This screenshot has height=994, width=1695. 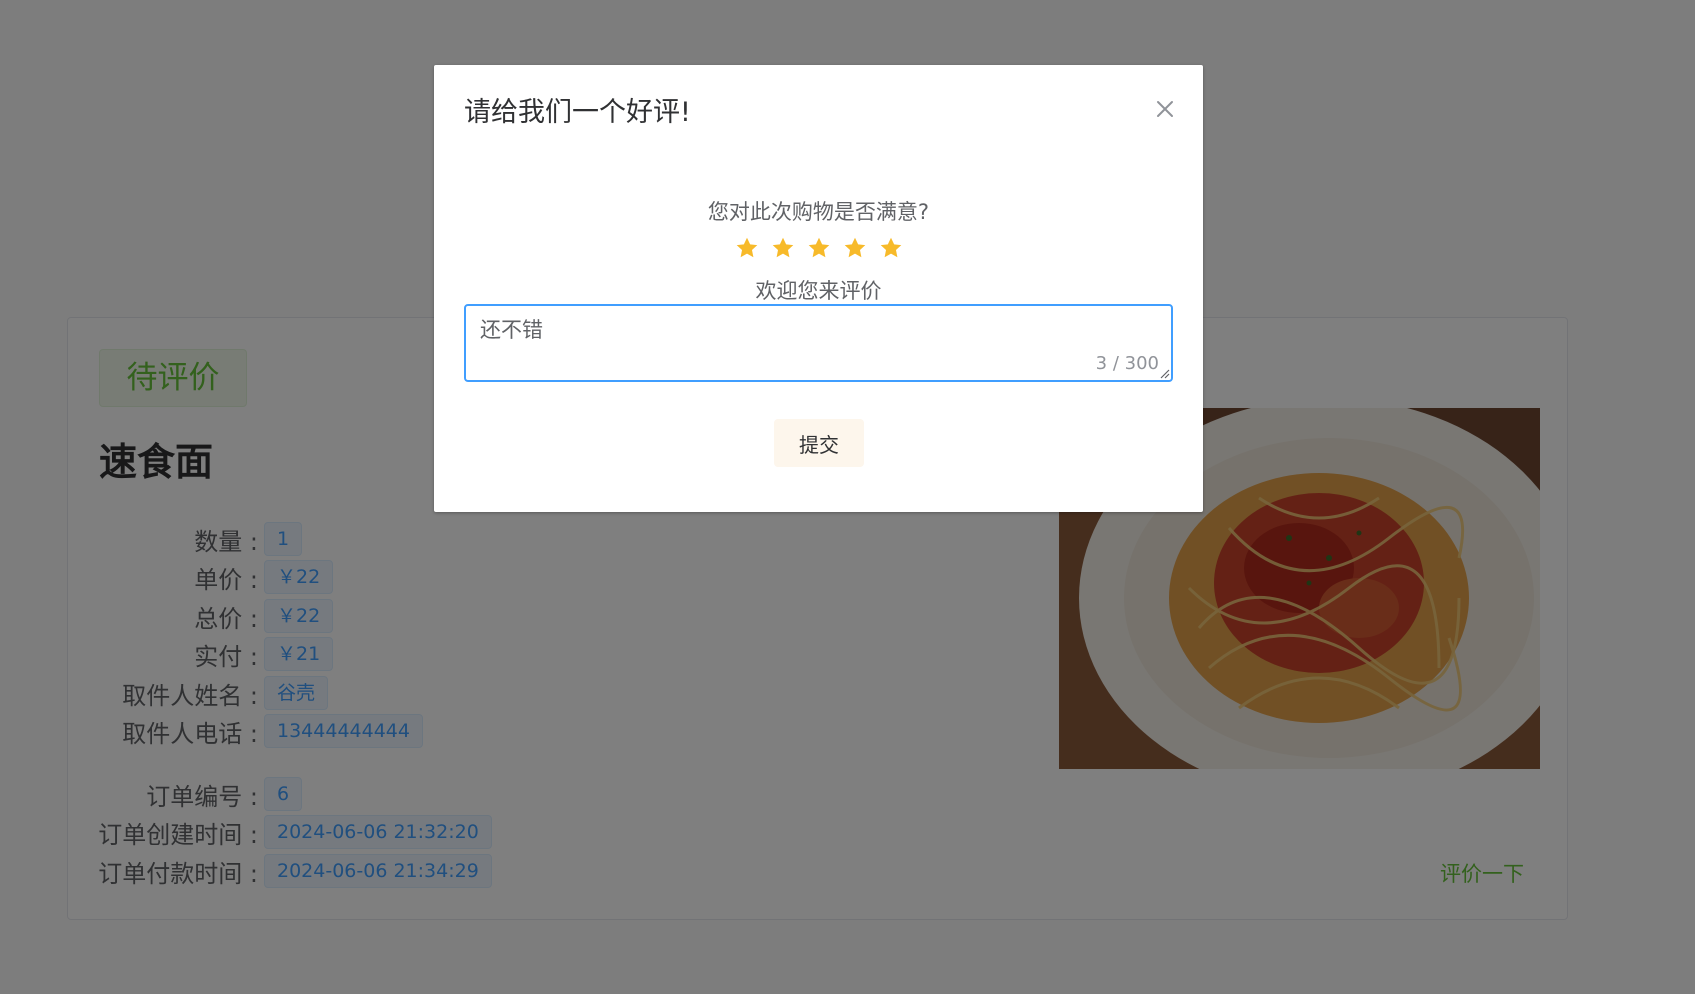 What do you see at coordinates (1165, 109) in the screenshot?
I see `close-icon` at bounding box center [1165, 109].